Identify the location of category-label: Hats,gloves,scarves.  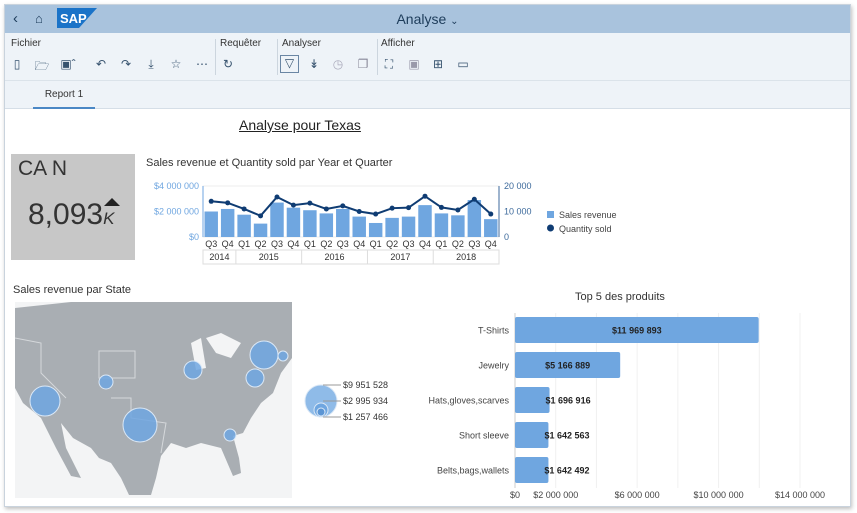
(468, 401).